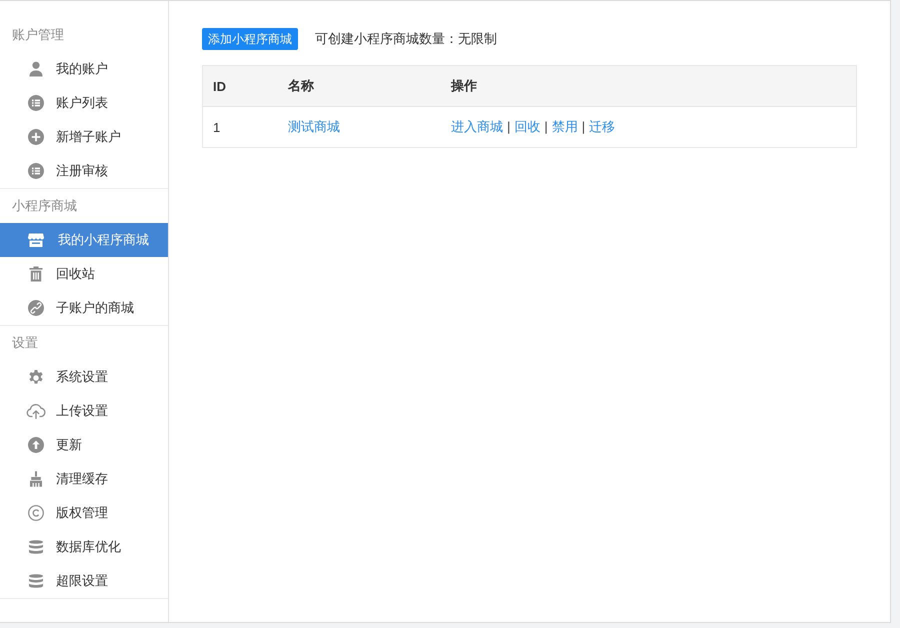 Image resolution: width=900 pixels, height=628 pixels. I want to click on sidebar-item: 清理缓存, so click(84, 479).